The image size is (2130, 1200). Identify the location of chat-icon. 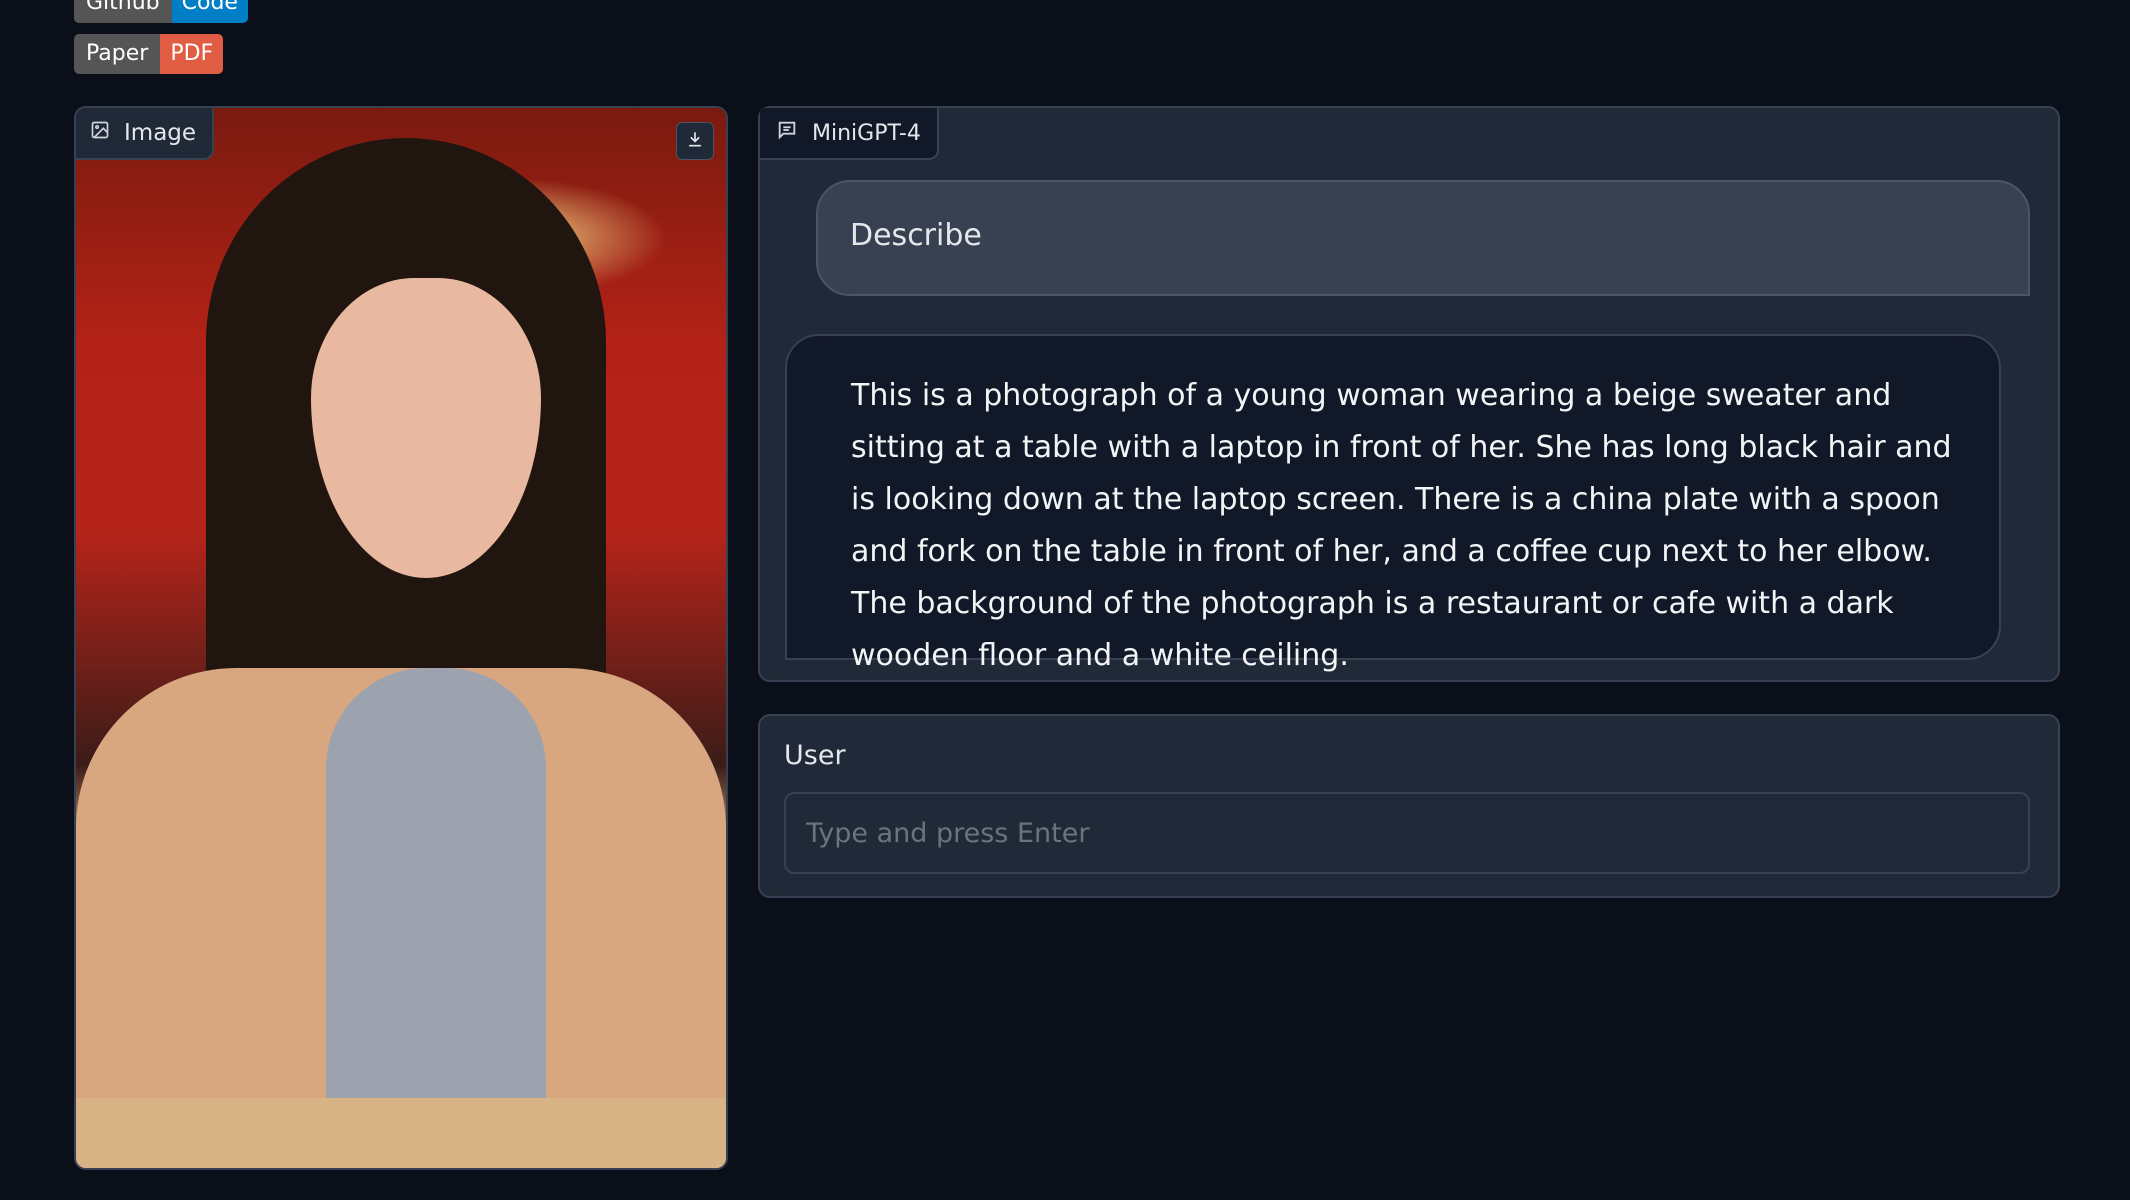
(787, 133).